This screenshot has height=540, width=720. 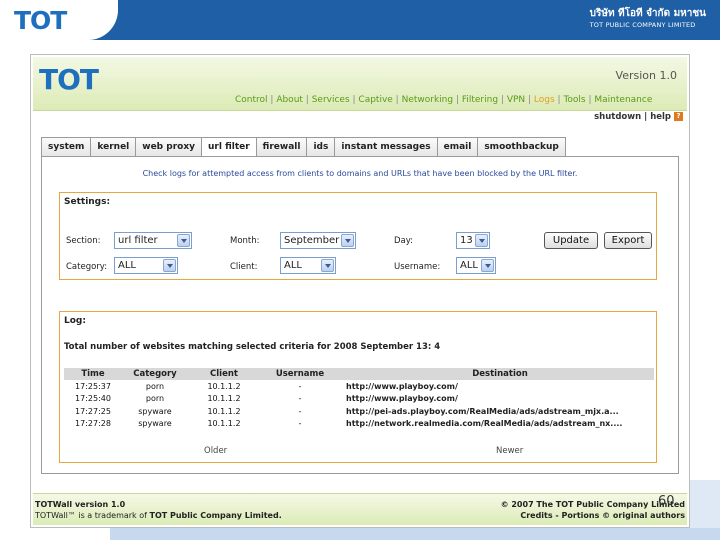 I want to click on nav-item-filtering: Filtering, so click(x=480, y=100).